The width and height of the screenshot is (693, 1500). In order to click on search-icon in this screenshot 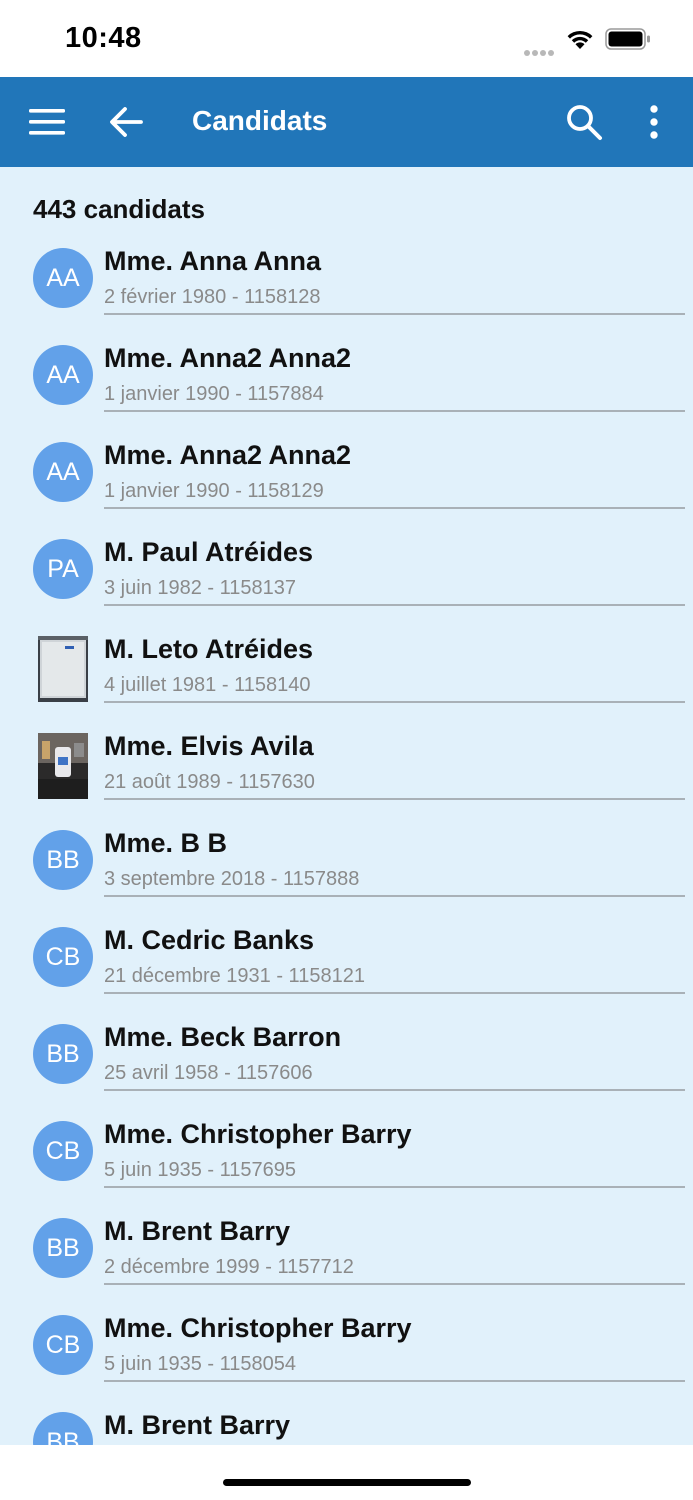, I will do `click(584, 122)`.